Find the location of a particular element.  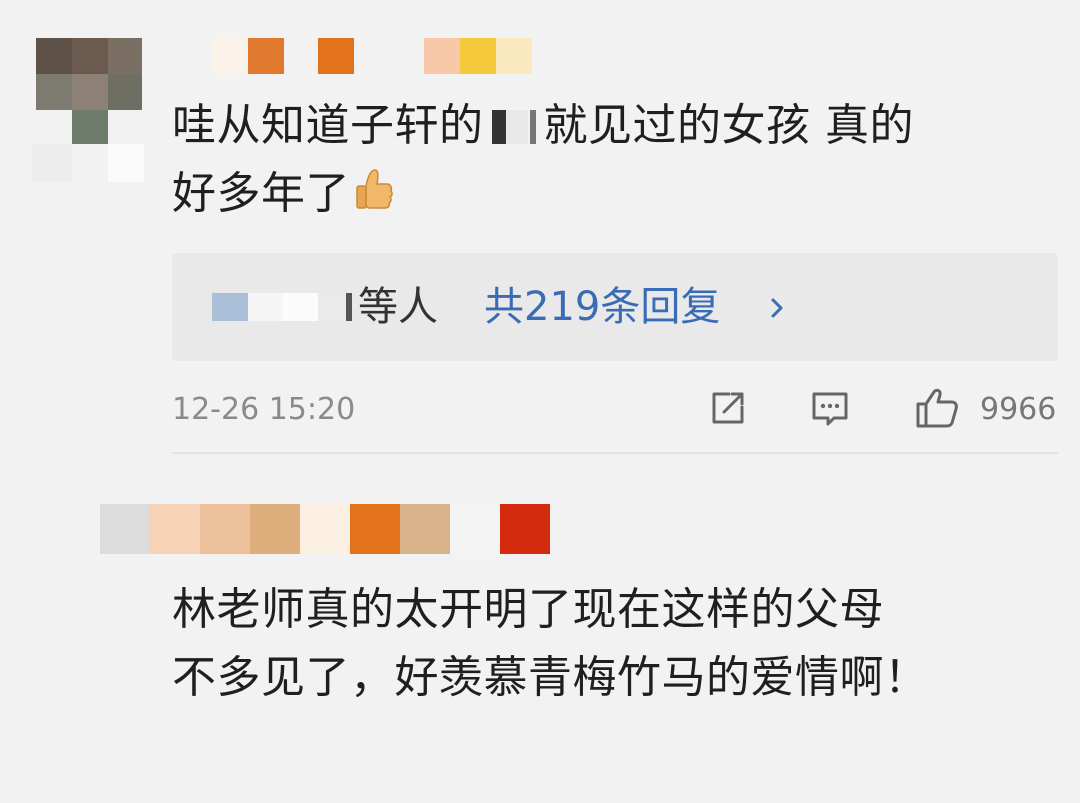

reply-count-link: 共219条回复 is located at coordinates (602, 307).